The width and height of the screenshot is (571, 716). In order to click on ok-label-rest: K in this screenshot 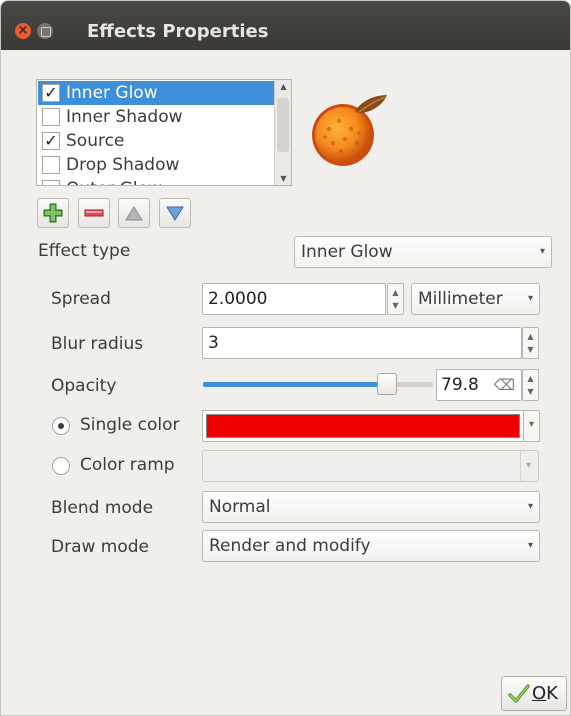, I will do `click(552, 693)`.